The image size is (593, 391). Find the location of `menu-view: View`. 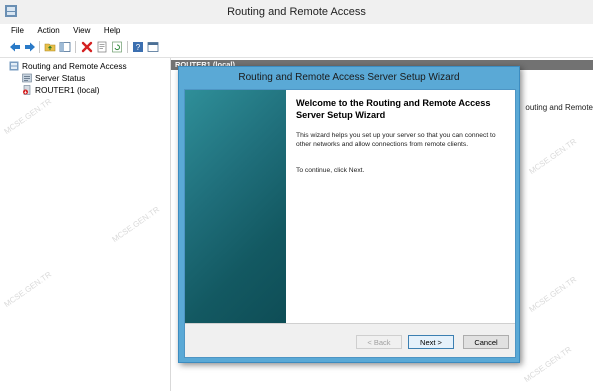

menu-view: View is located at coordinates (81, 30).